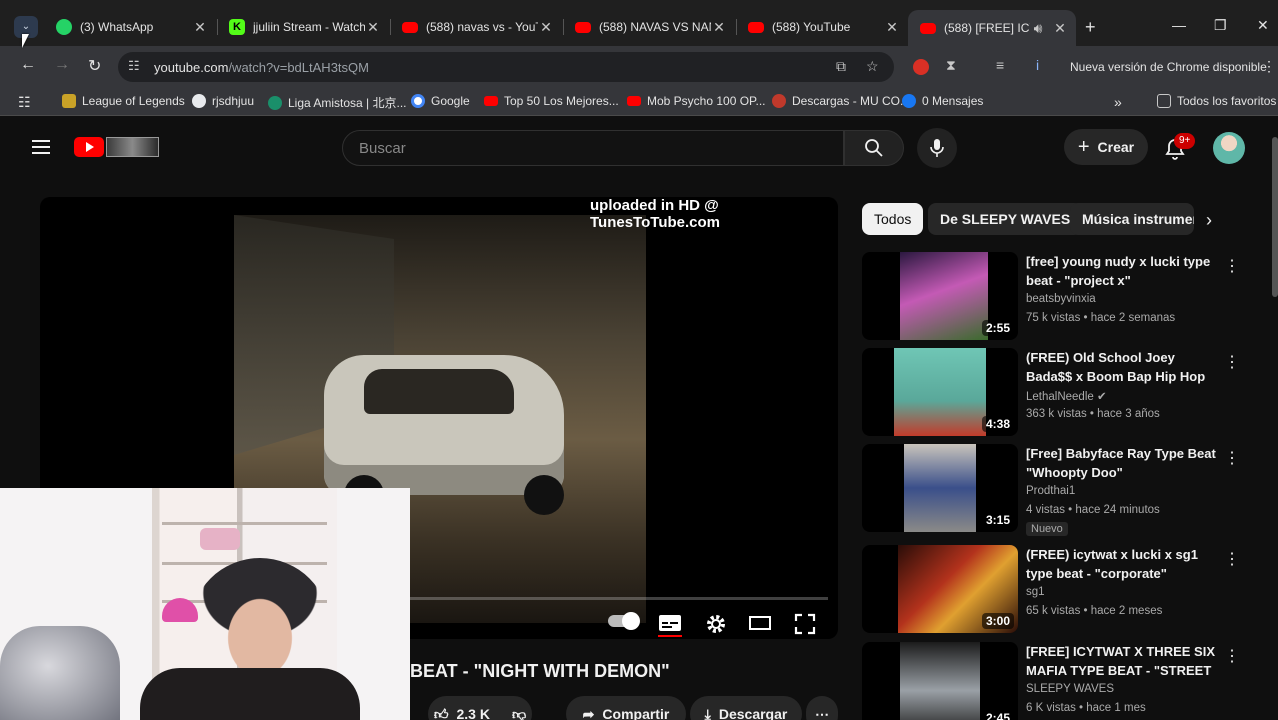  What do you see at coordinates (132, 147) in the screenshot?
I see `custom-logo-image` at bounding box center [132, 147].